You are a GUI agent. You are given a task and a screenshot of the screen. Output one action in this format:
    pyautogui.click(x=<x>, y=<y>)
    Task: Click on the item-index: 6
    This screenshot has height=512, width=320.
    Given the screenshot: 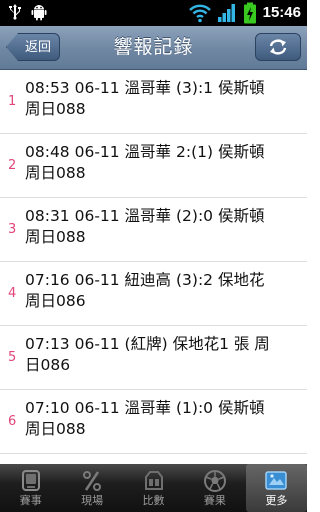 What is the action you would take?
    pyautogui.click(x=12, y=421)
    